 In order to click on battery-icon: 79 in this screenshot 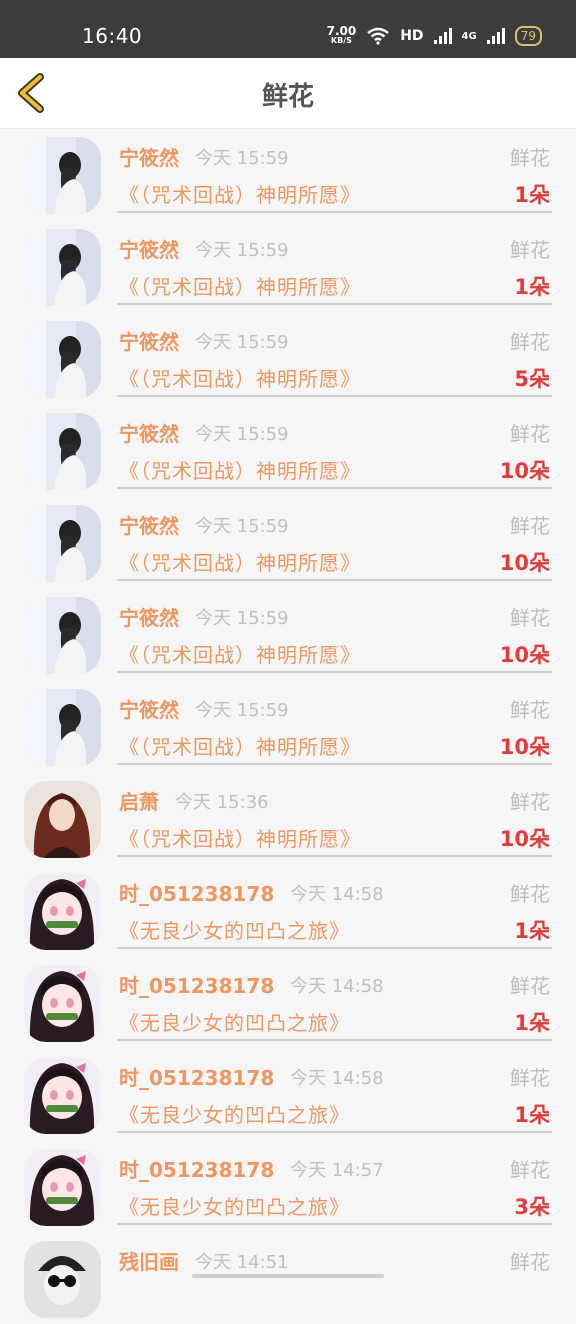, I will do `click(528, 36)`.